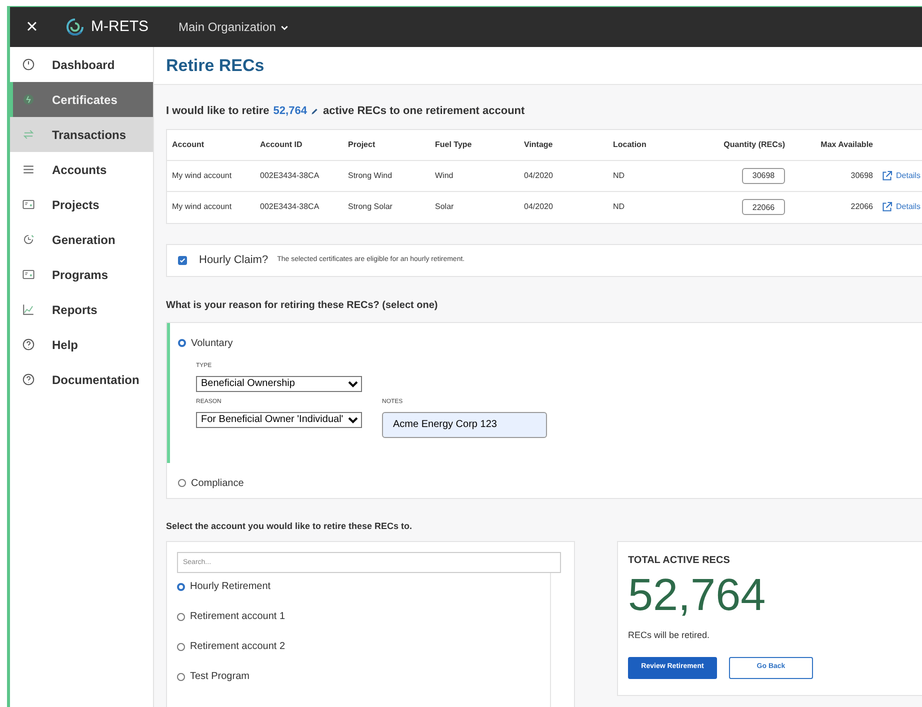 Image resolution: width=922 pixels, height=707 pixels. Describe the element at coordinates (370, 207) in the screenshot. I see `table-cell: Strong Solar` at that location.